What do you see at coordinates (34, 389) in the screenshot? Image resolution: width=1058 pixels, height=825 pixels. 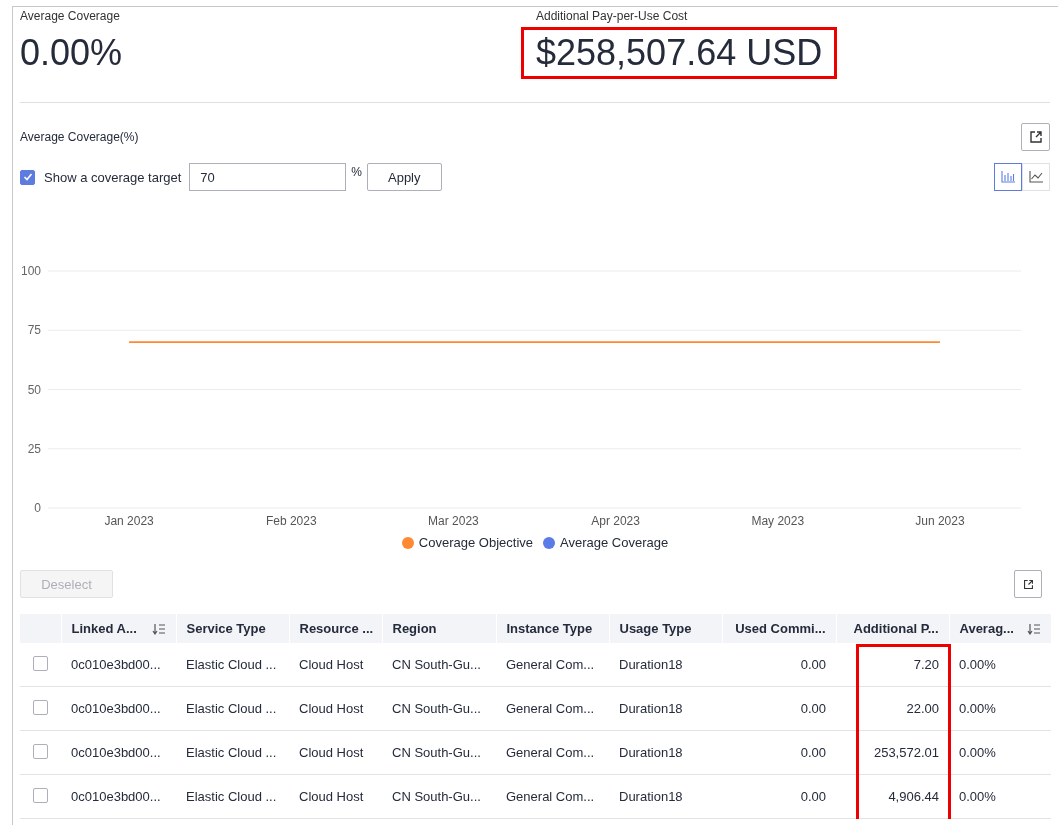 I see `y-tick-label: 50` at bounding box center [34, 389].